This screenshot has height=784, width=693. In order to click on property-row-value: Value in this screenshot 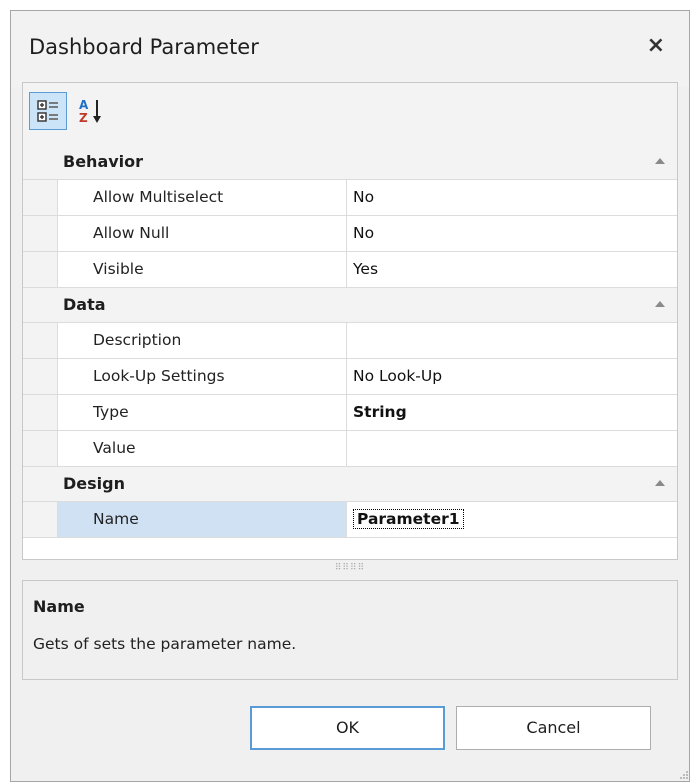, I will do `click(350, 449)`.